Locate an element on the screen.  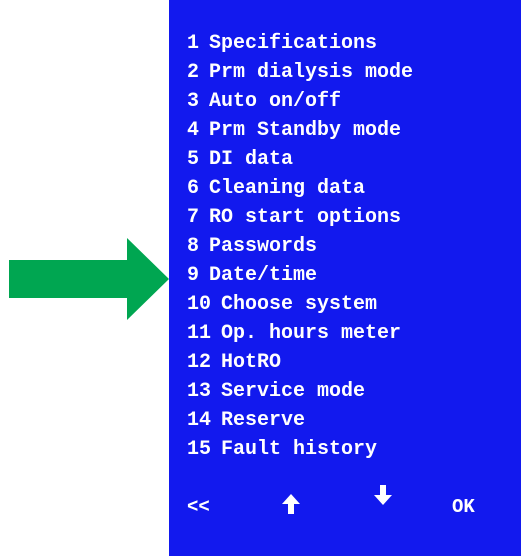
menu-item-number: 11 is located at coordinates (199, 333).